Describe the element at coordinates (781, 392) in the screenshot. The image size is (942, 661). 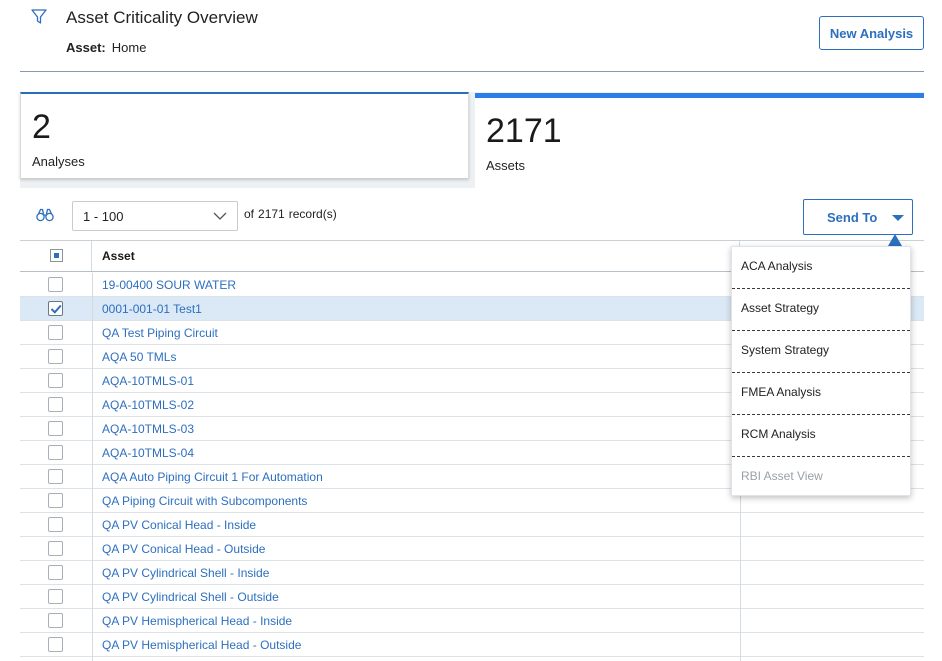
I see `menu-item-label: FMEA Analysis` at that location.